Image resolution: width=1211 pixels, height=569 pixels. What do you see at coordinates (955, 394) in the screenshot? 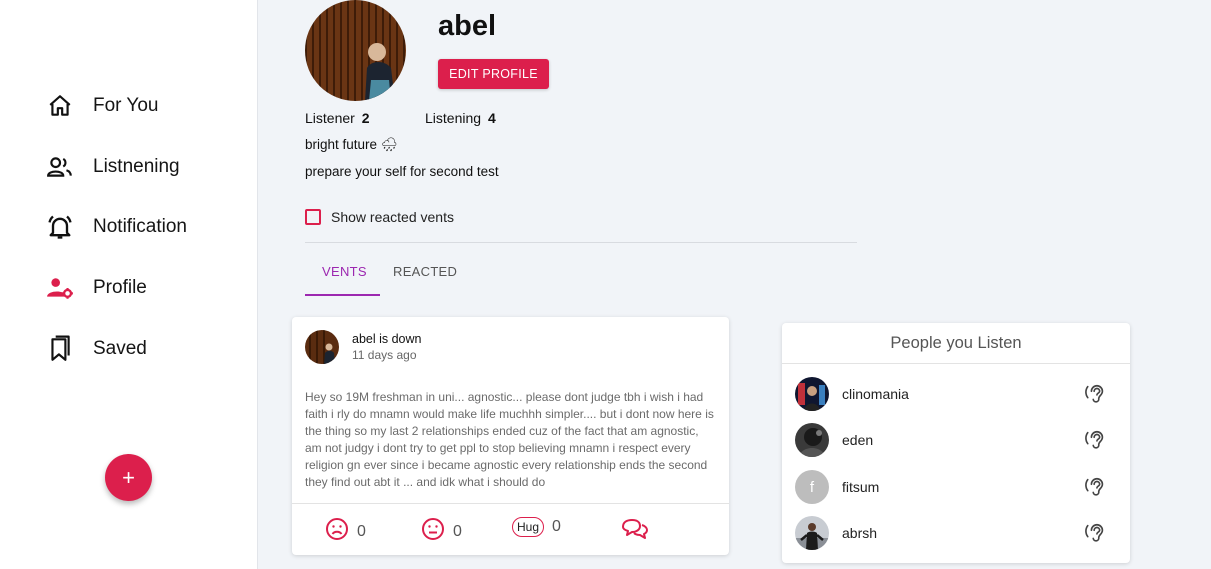
I see `list-item: clinomania` at bounding box center [955, 394].